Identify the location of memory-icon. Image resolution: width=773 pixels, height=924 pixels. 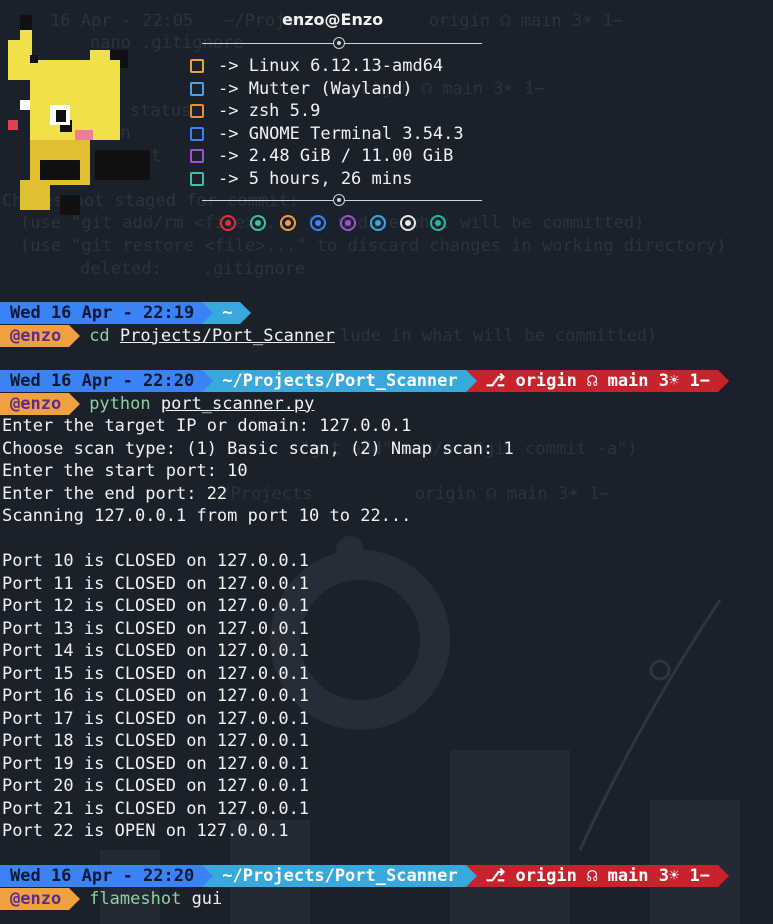
(197, 156).